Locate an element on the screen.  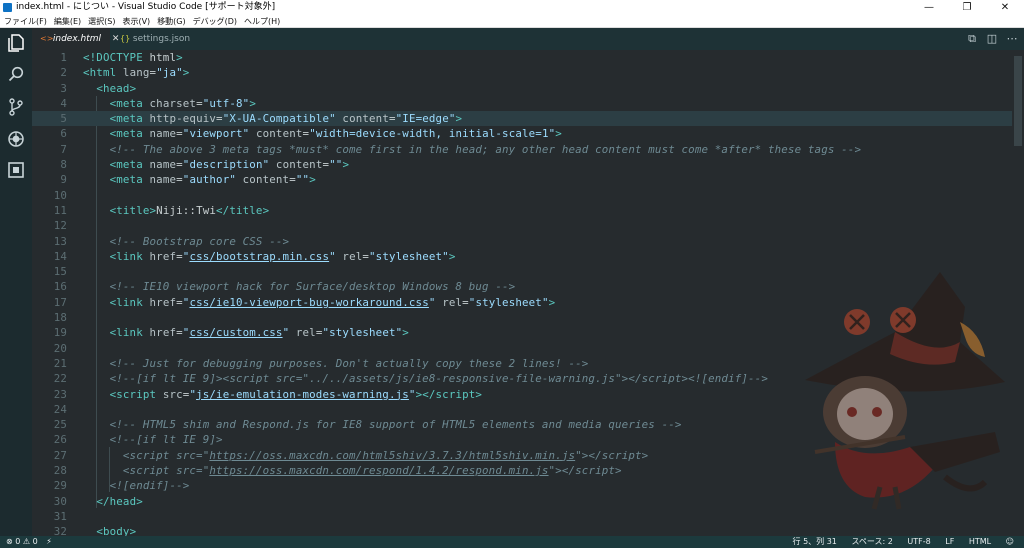
code-line: 12 is located at coordinates (522, 225).